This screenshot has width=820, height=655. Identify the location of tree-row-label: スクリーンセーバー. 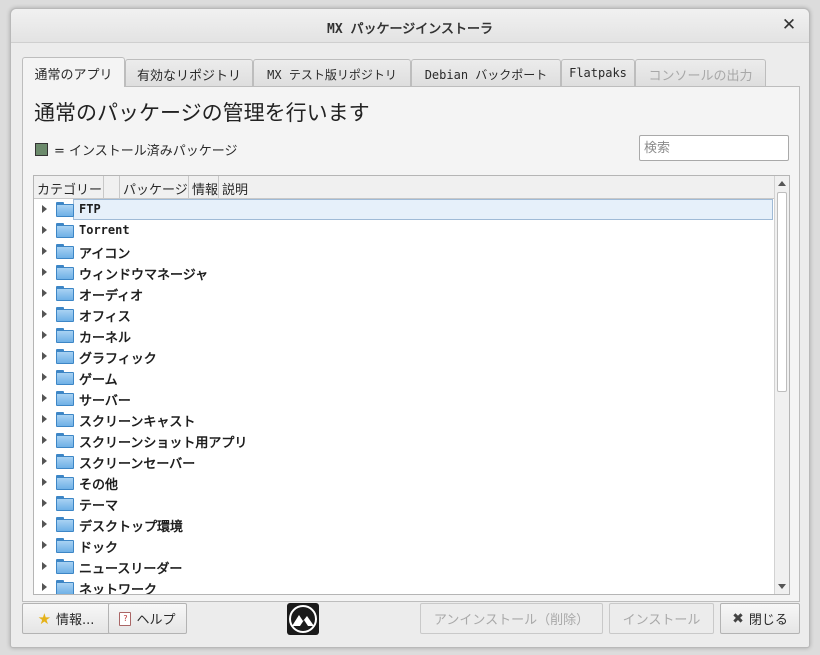
(137, 464).